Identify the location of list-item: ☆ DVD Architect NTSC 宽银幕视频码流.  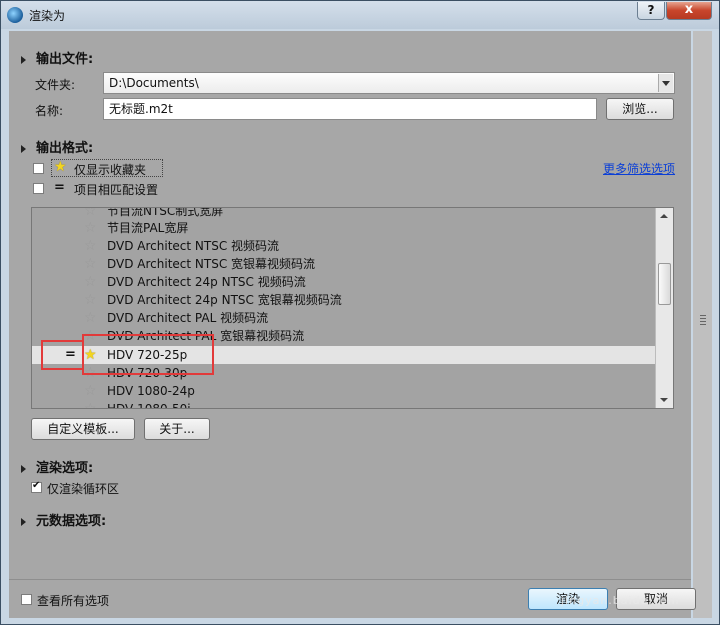
(345, 264).